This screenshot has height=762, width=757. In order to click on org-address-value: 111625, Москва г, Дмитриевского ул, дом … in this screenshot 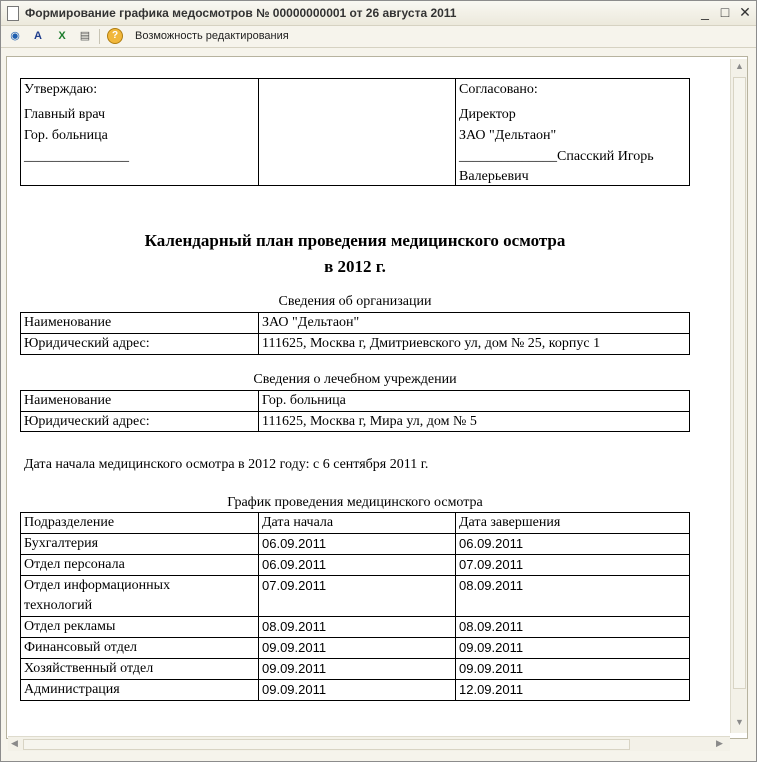, I will do `click(431, 343)`.